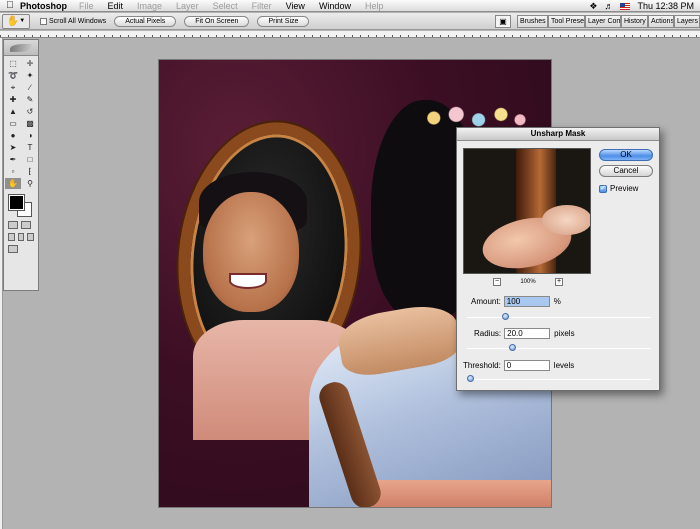 This screenshot has width=700, height=529. I want to click on jump-to-imageready, so click(21, 249).